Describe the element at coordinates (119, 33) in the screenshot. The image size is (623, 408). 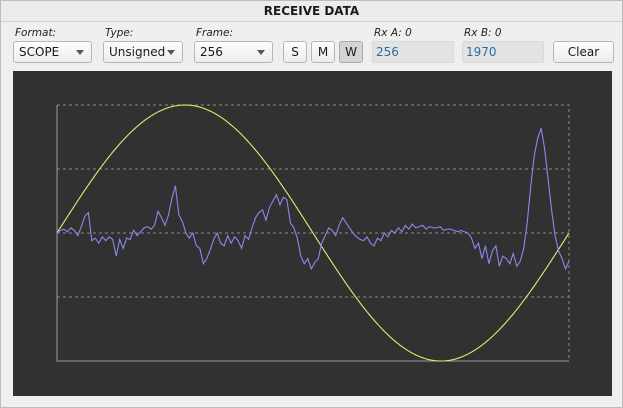
I see `type-label: Type:` at that location.